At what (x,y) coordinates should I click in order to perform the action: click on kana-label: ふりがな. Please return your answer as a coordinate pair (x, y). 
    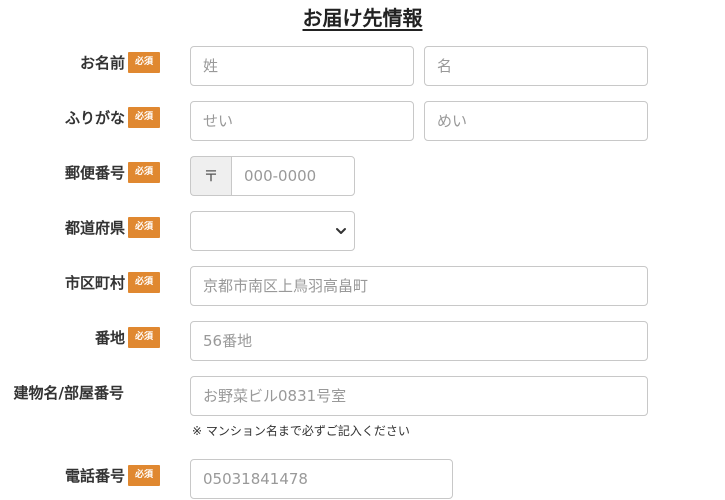
    Looking at the image, I should click on (94, 118).